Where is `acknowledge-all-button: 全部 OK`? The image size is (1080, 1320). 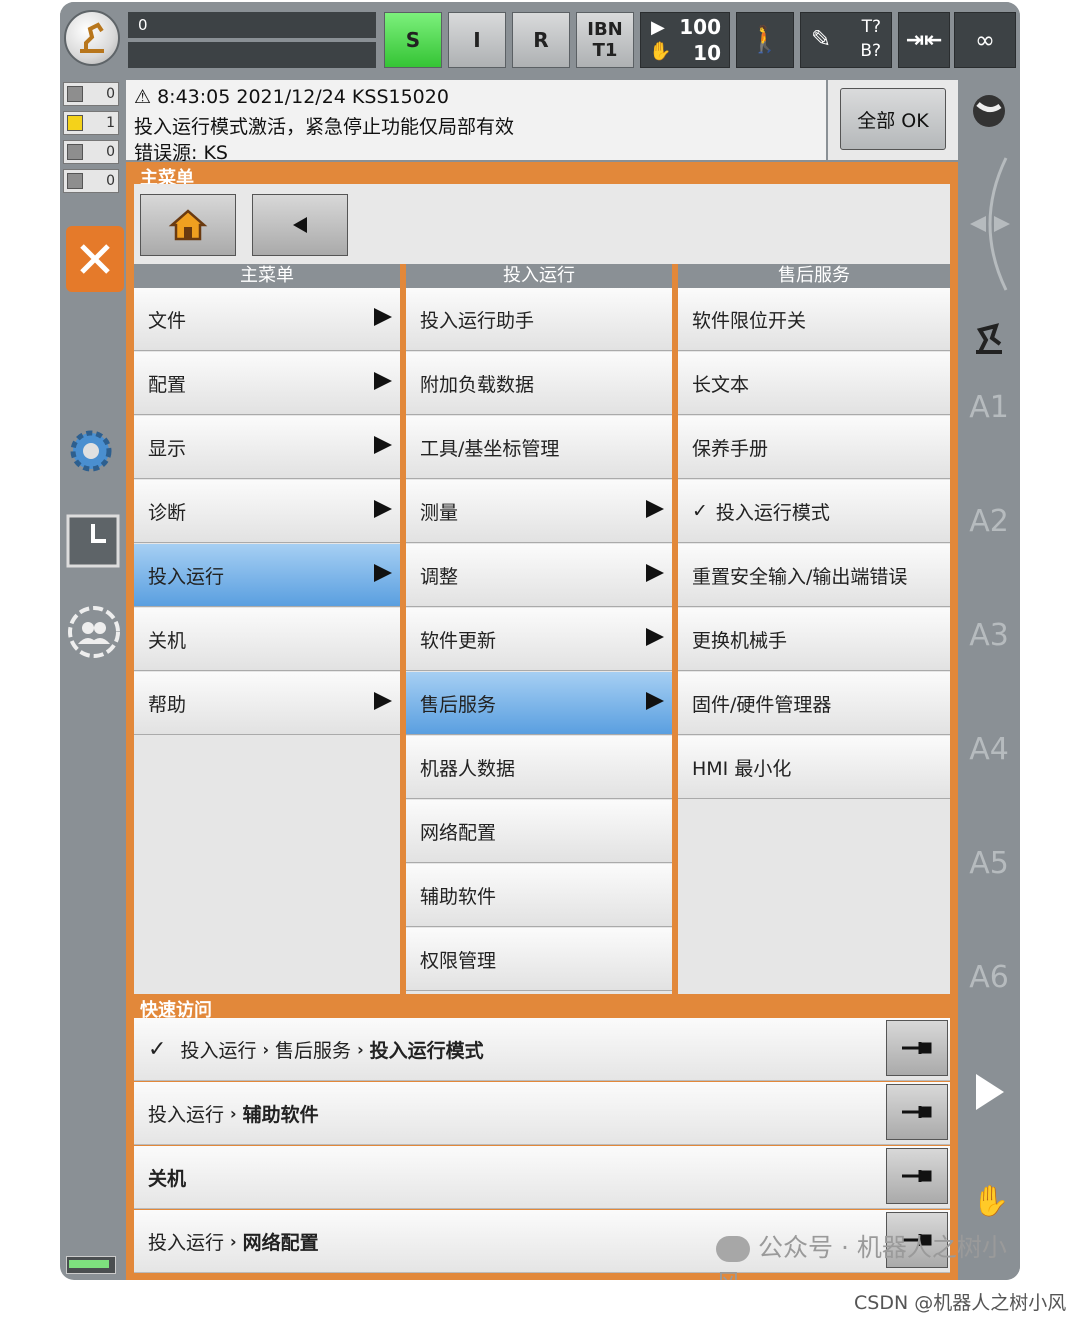
acknowledge-all-button: 全部 OK is located at coordinates (893, 119).